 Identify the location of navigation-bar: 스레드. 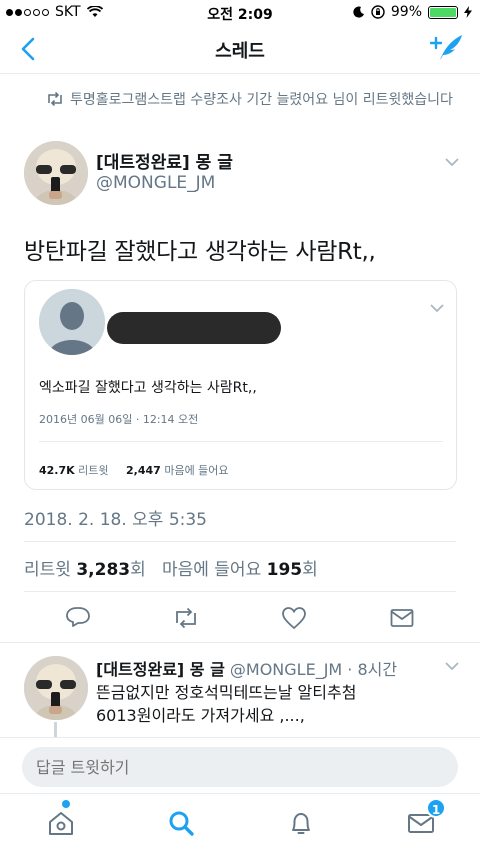
(240, 49).